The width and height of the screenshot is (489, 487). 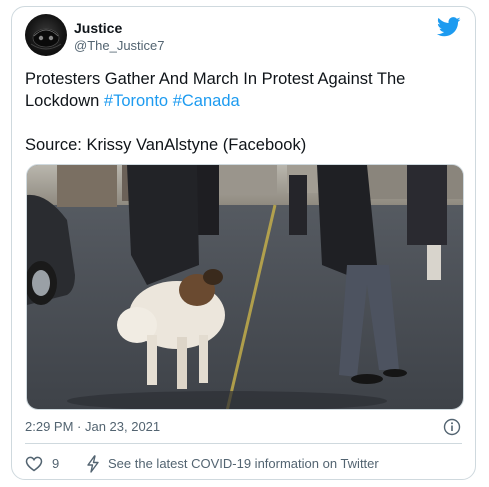 I want to click on tweet-text-line: Lockdown #Toronto #Canada, so click(x=245, y=101).